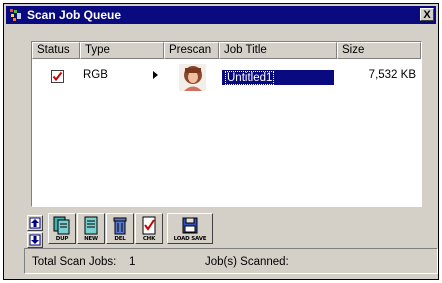 This screenshot has height=283, width=442. What do you see at coordinates (62, 239) in the screenshot?
I see `duplicate-label: DUP` at bounding box center [62, 239].